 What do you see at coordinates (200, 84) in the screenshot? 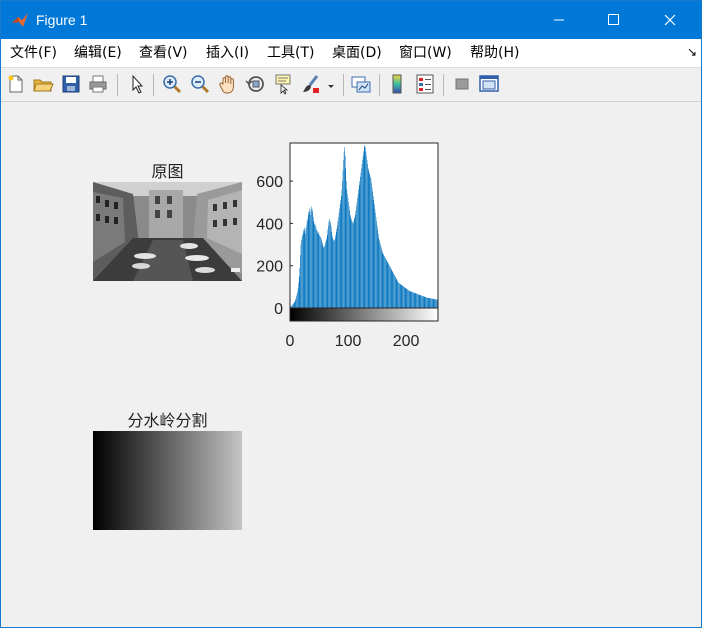
I see `zoom-out-icon` at bounding box center [200, 84].